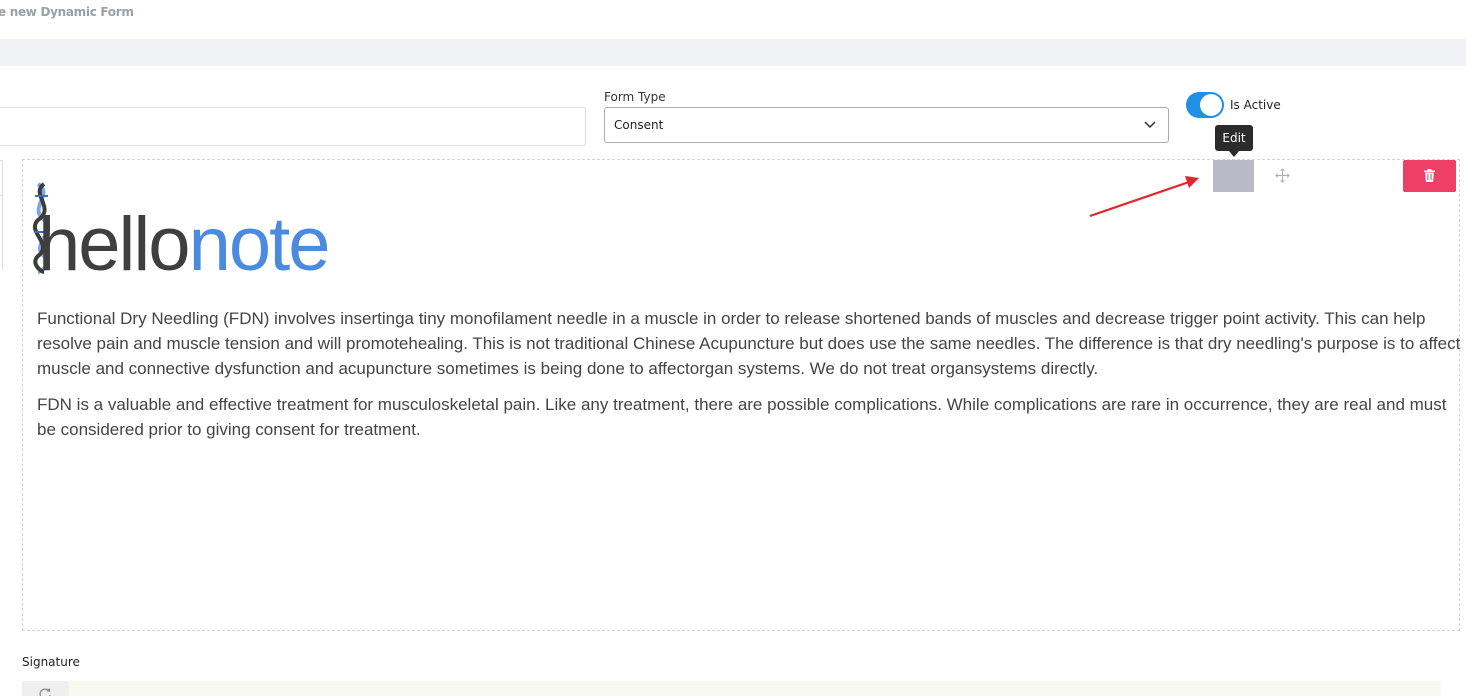 Image resolution: width=1466 pixels, height=696 pixels. I want to click on toggle-knob, so click(1211, 105).